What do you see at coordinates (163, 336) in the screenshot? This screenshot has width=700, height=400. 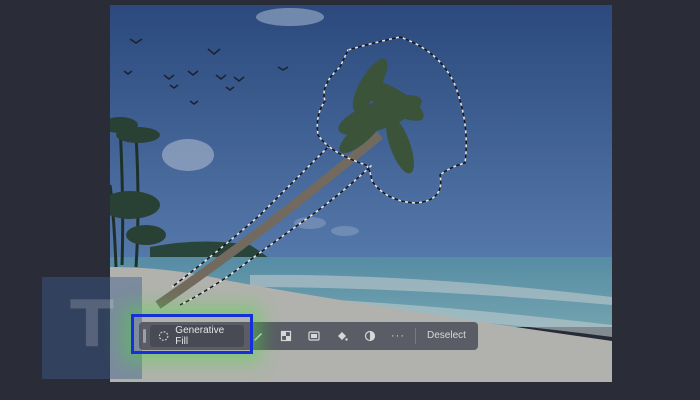 I see `sparkle-icon` at bounding box center [163, 336].